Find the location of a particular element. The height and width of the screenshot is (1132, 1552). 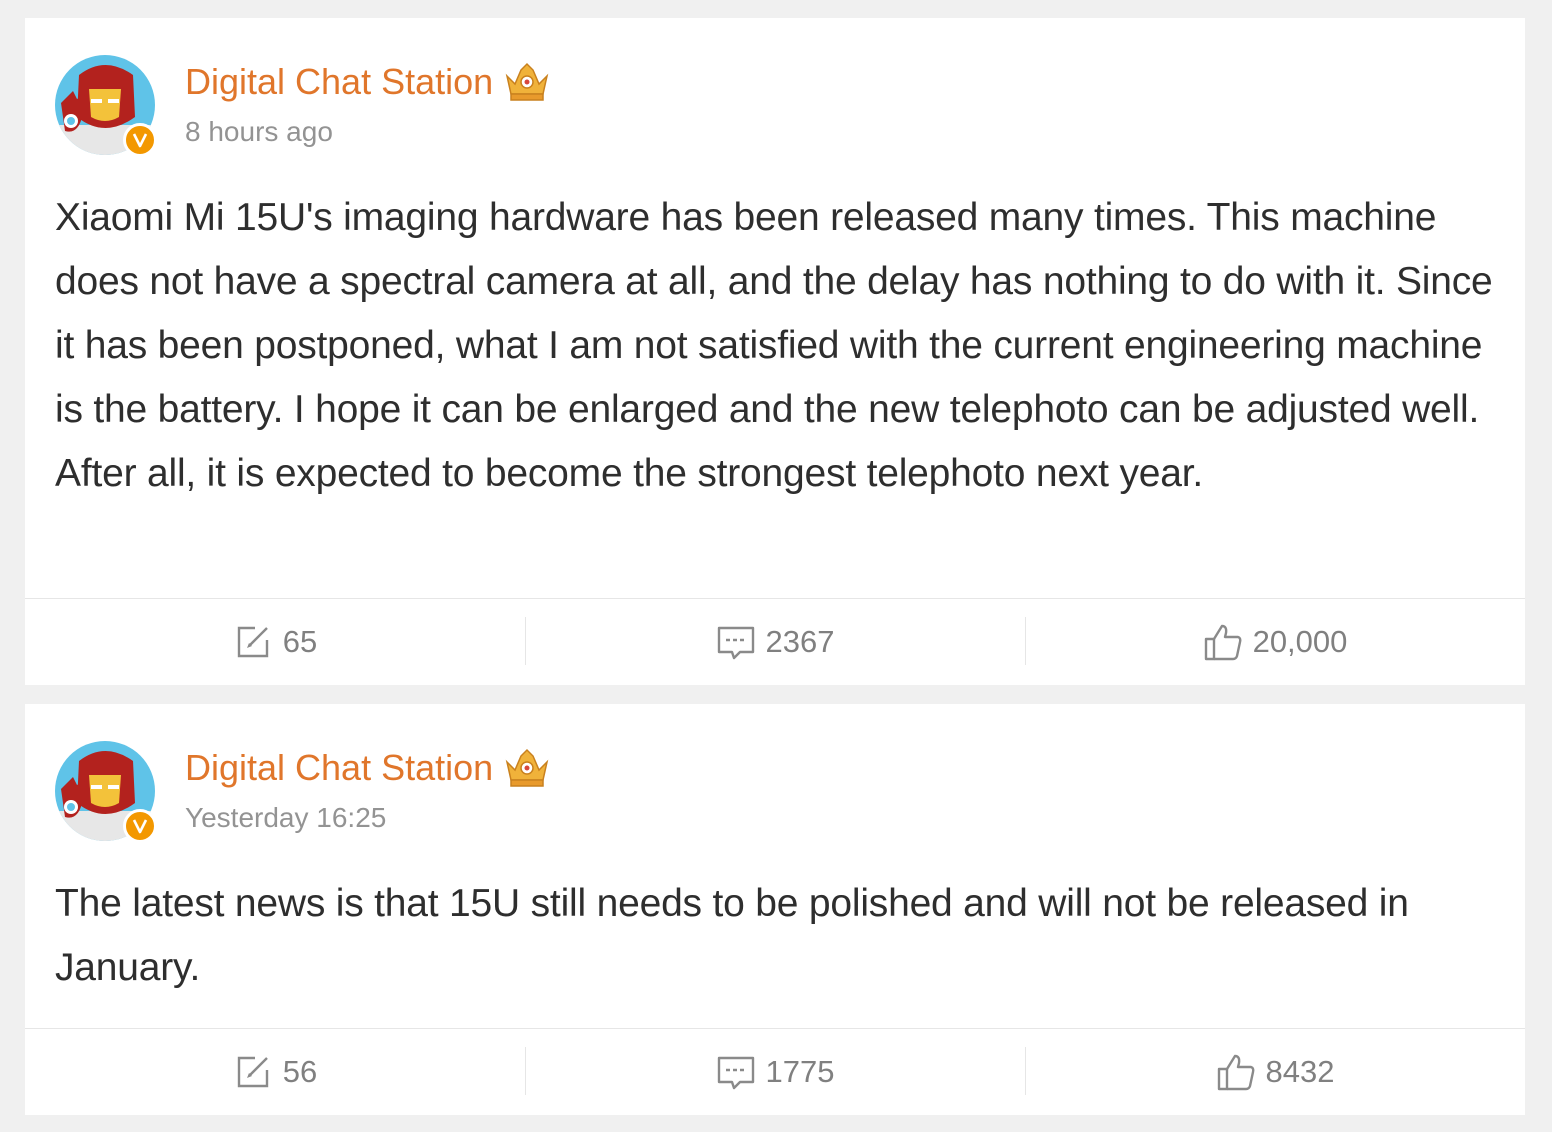

like-button: 8432 is located at coordinates (1275, 1072).